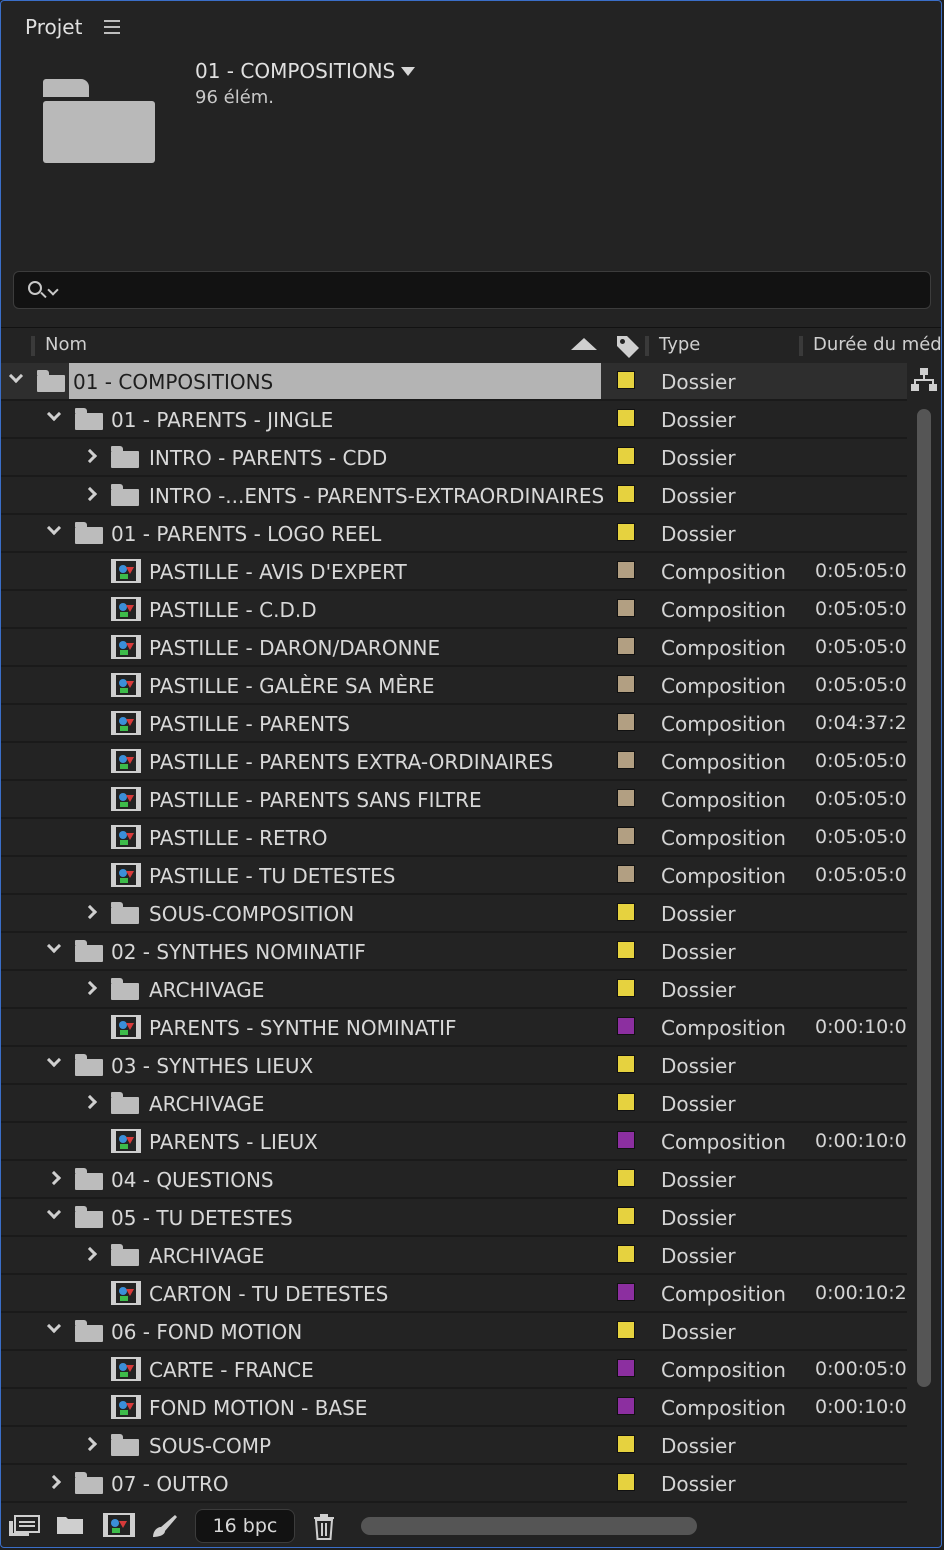  I want to click on flowchart-icon, so click(924, 380).